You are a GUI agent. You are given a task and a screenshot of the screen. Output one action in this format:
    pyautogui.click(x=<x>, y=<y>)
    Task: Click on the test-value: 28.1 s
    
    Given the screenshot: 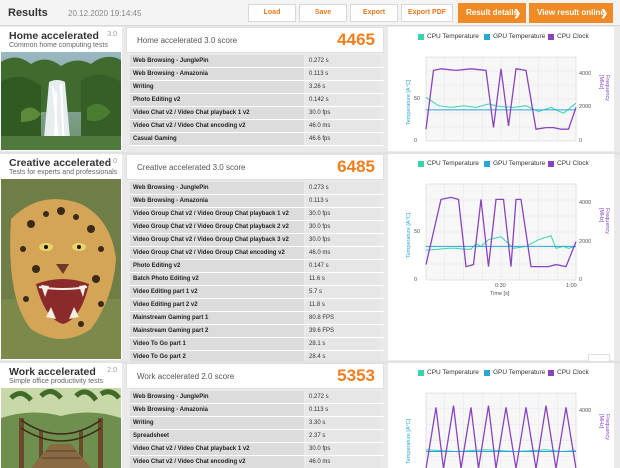 What is the action you would take?
    pyautogui.click(x=343, y=344)
    